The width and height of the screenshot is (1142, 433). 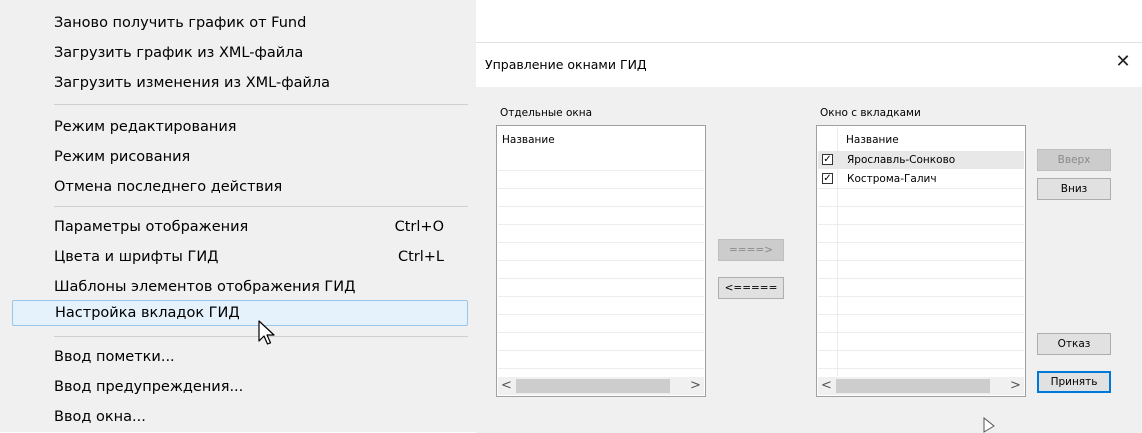 I want to click on menu-item-label: Параметры отображения, so click(x=151, y=227).